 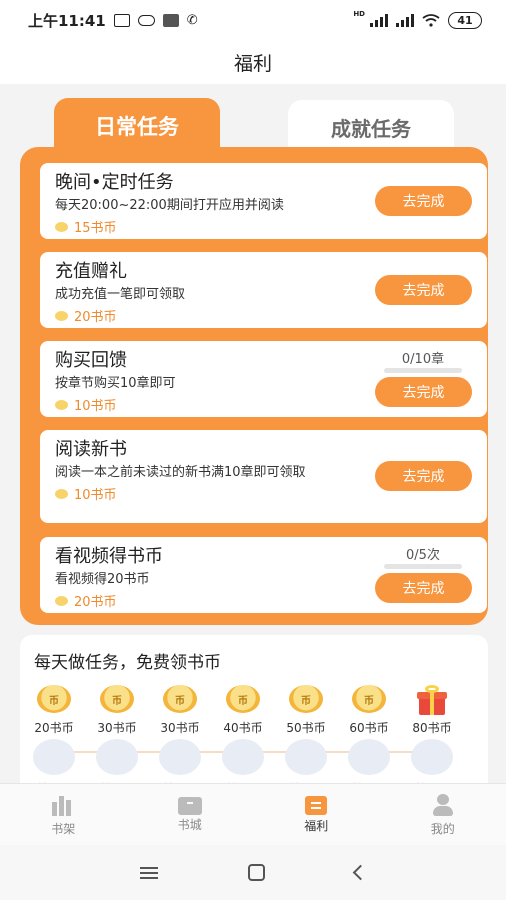 What do you see at coordinates (465, 20) in the screenshot?
I see `battery-icon: 41` at bounding box center [465, 20].